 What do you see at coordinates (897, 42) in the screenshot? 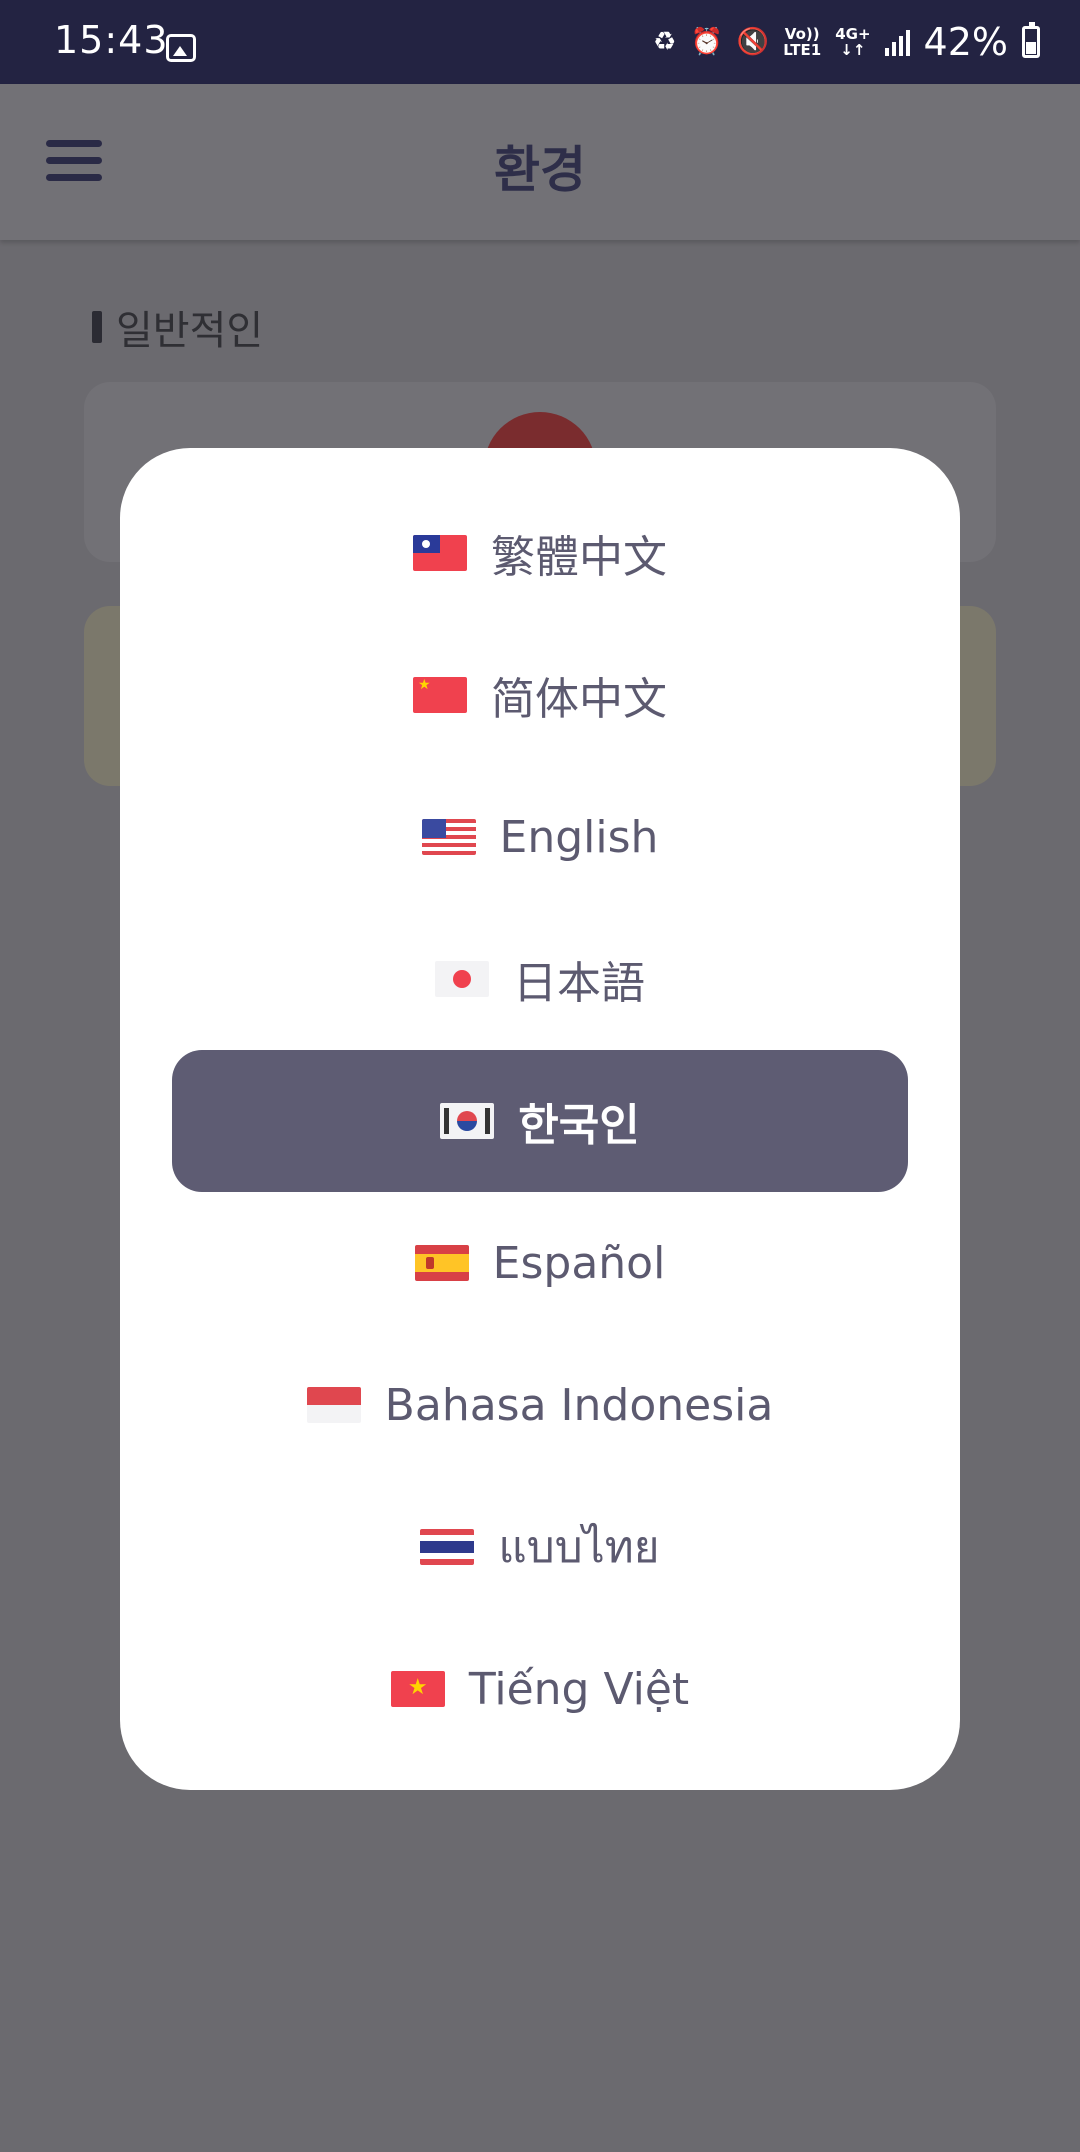
I see `signal-strength-icon` at bounding box center [897, 42].